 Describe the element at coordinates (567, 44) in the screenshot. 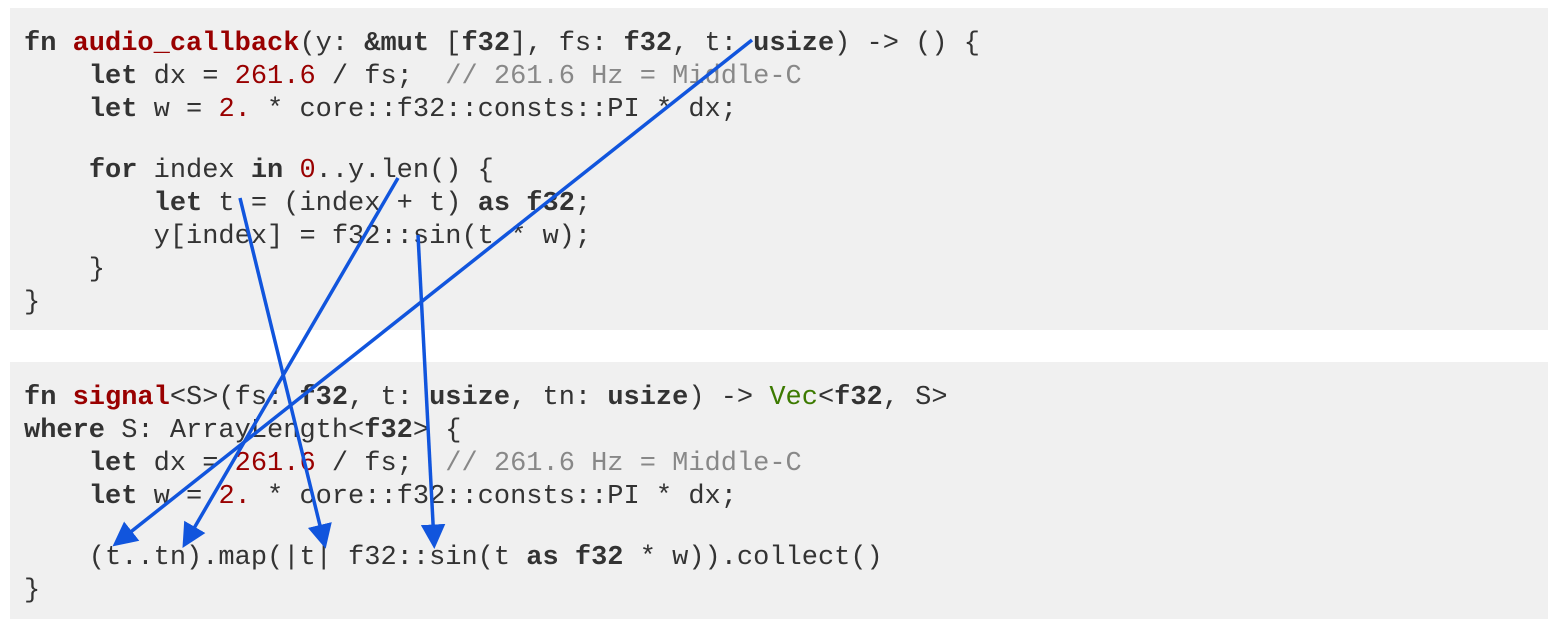

I see `code-token: ], fs:` at that location.